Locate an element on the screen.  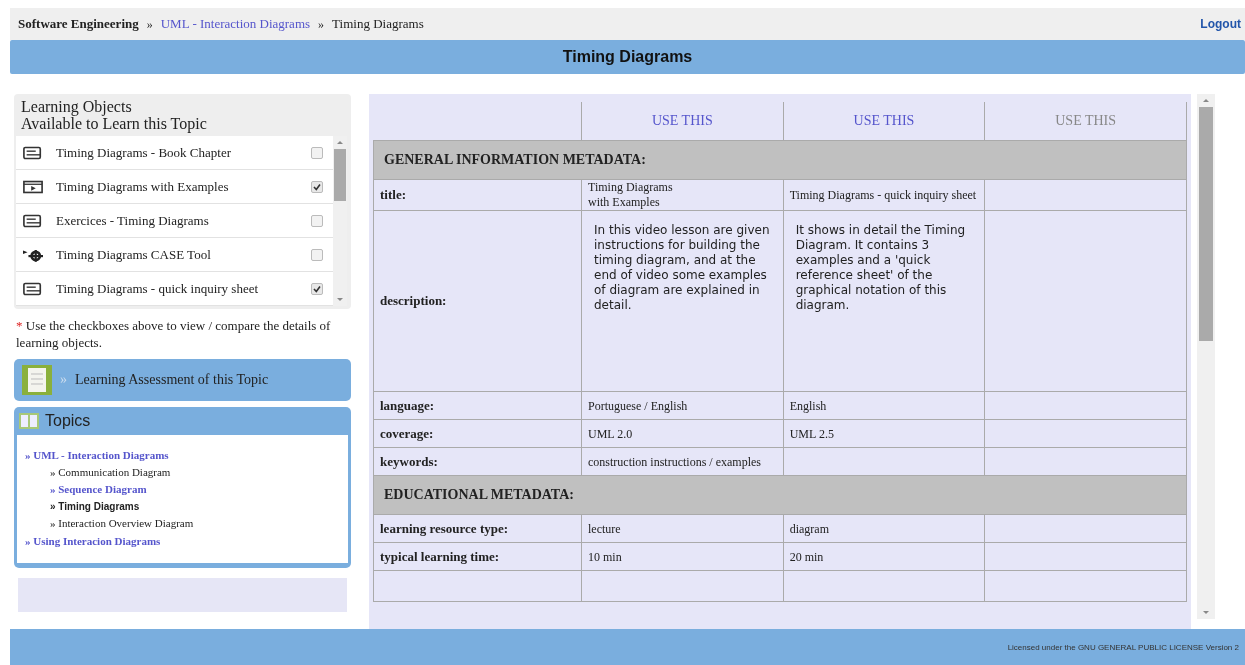
gear-icon is located at coordinates (33, 254).